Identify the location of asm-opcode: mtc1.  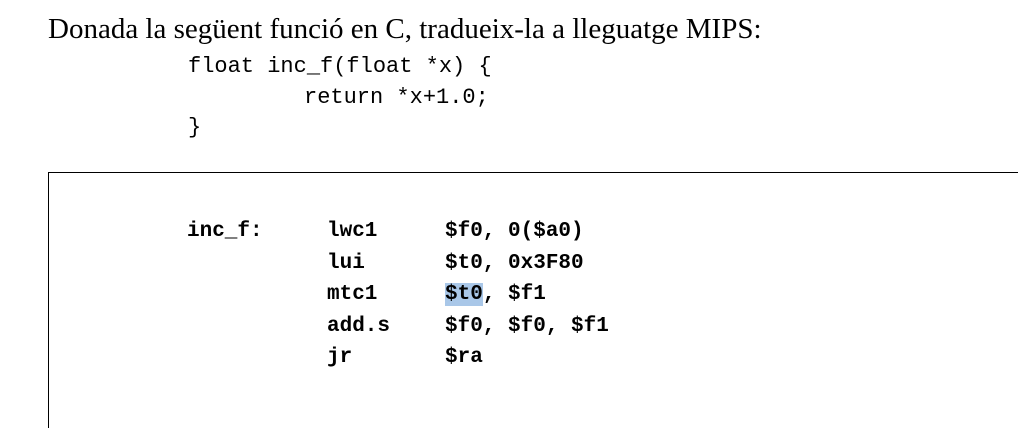
(352, 294).